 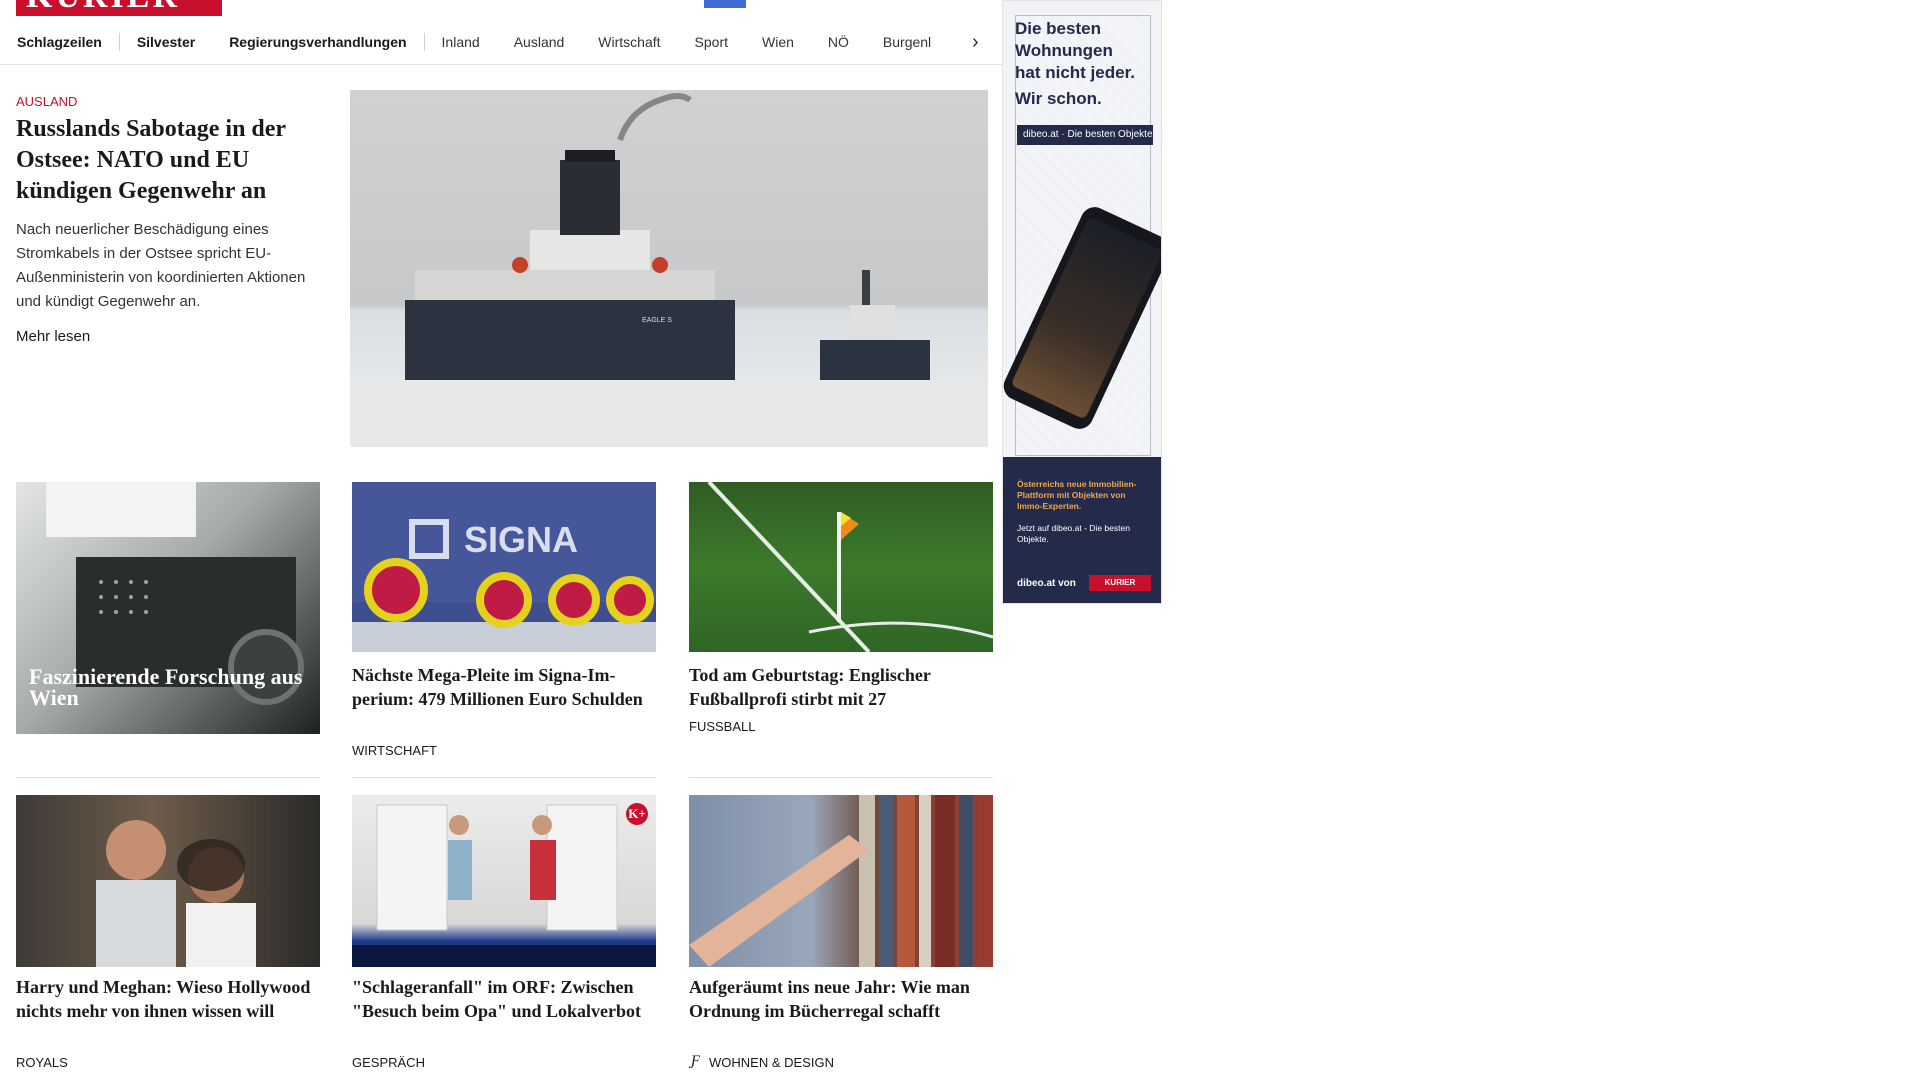 What do you see at coordinates (168, 608) in the screenshot?
I see `card-image-research: Faszinierende Forschung aus Wien` at bounding box center [168, 608].